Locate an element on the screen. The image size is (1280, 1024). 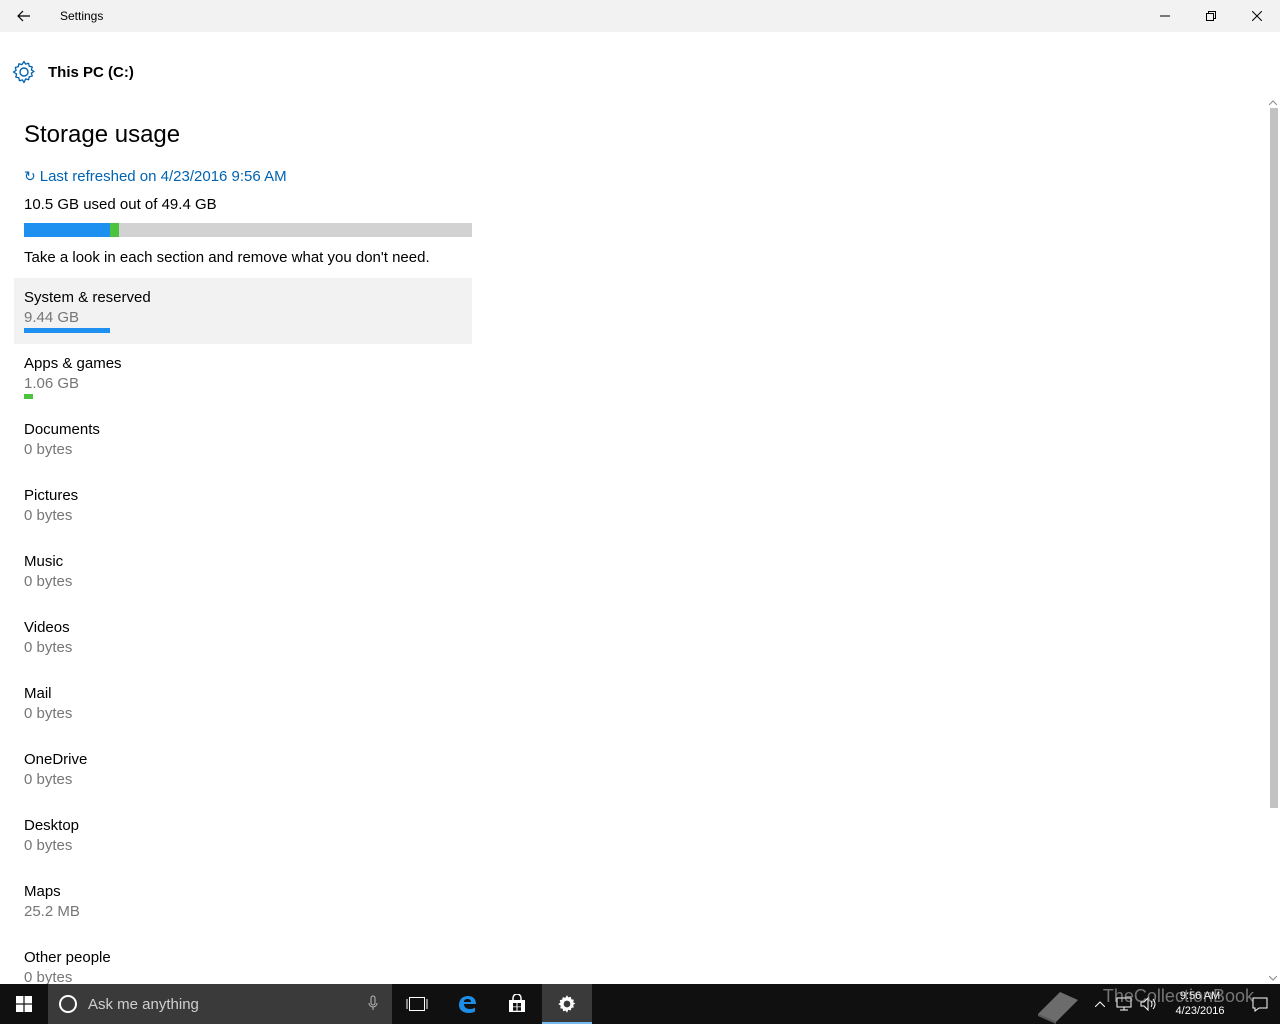
scroll-up-button is located at coordinates (1273, 102).